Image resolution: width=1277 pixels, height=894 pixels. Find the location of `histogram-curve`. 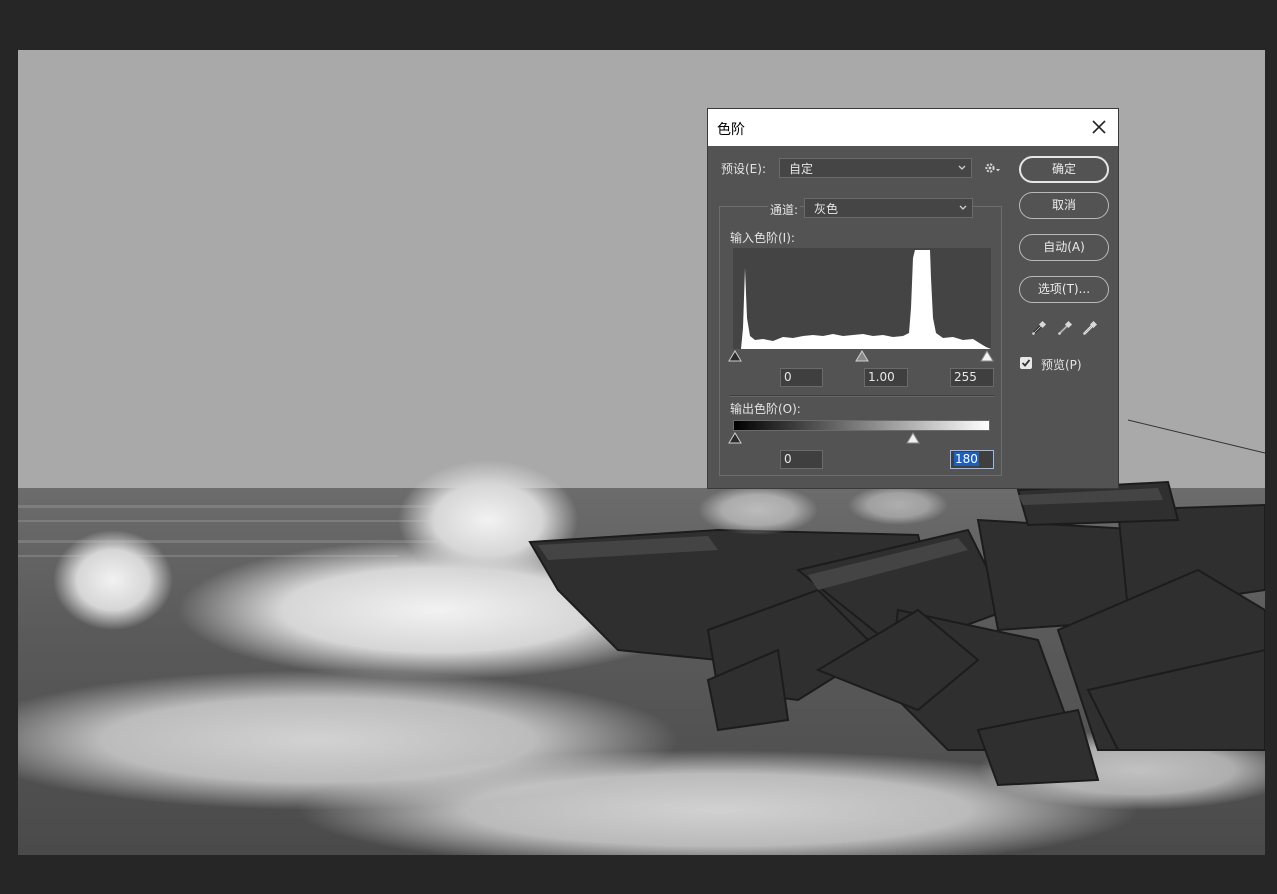

histogram-curve is located at coordinates (862, 299).